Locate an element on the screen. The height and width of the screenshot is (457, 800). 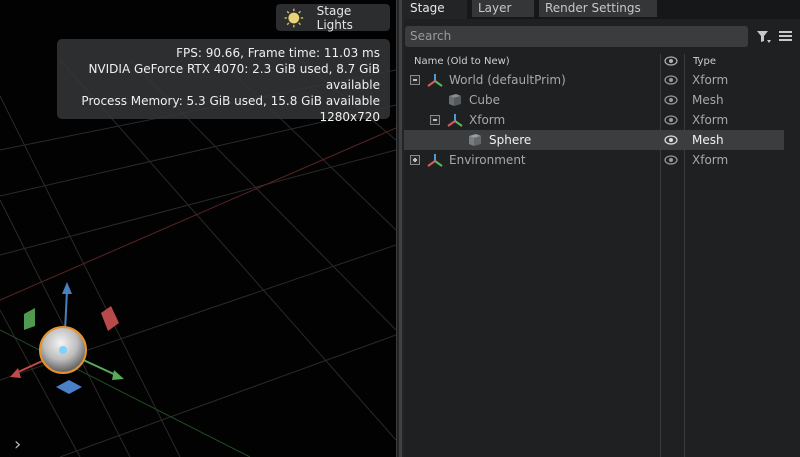
tab-render-settings: Render Settings is located at coordinates (598, 8).